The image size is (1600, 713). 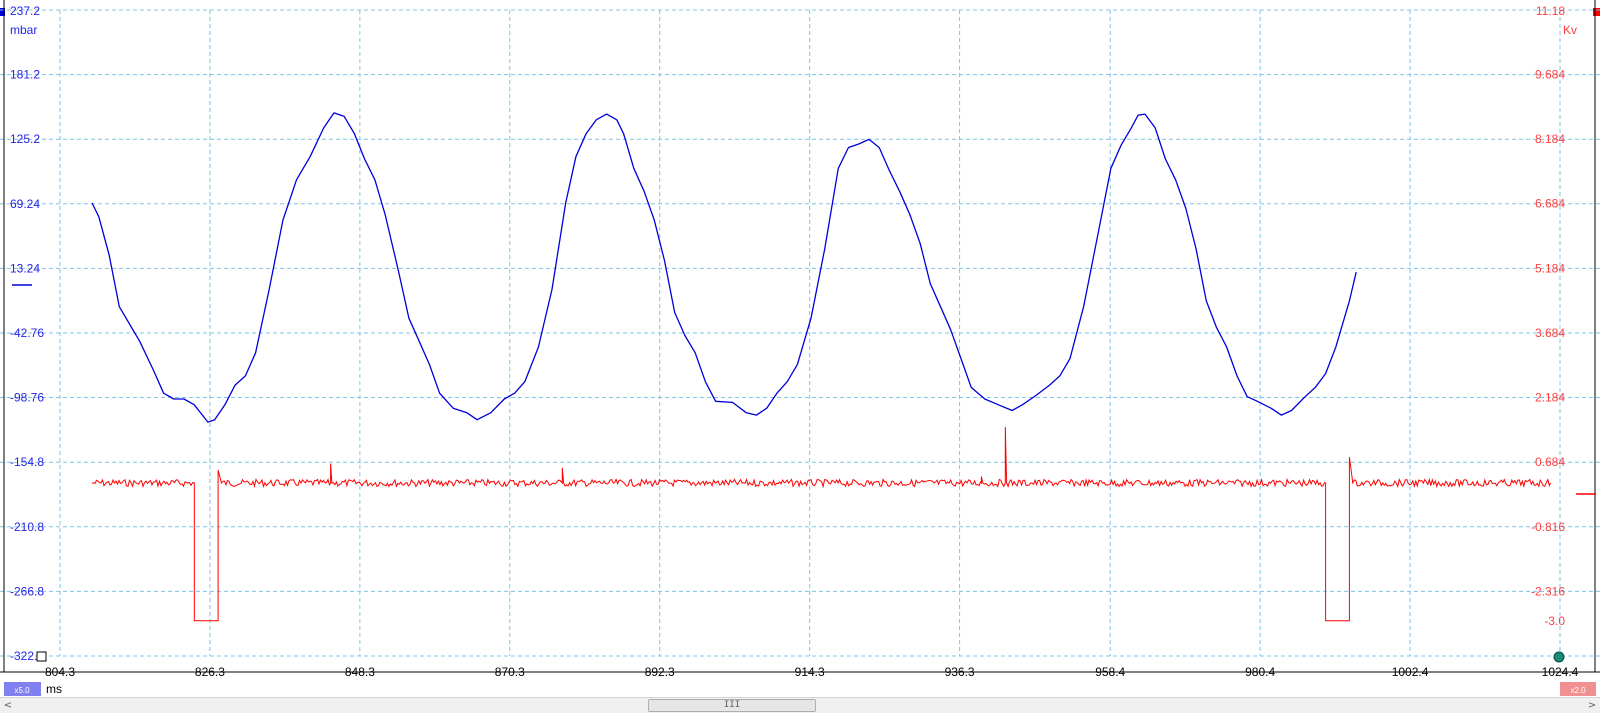 What do you see at coordinates (1550, 74) in the screenshot?
I see `right-axis-tick-label: 9.684` at bounding box center [1550, 74].